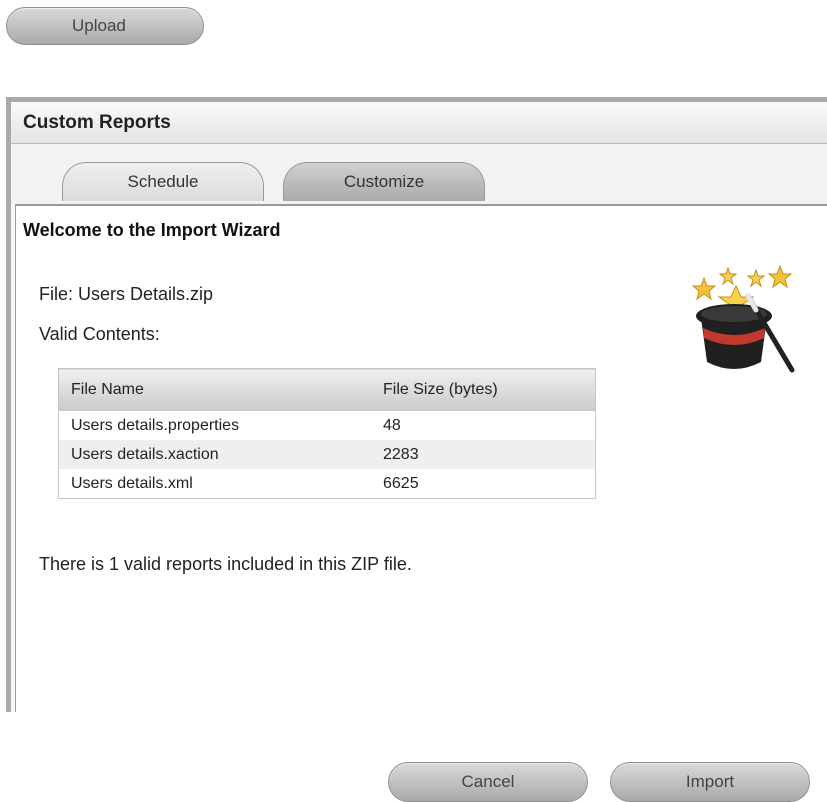 This screenshot has height=802, width=827. What do you see at coordinates (214, 389) in the screenshot?
I see `column-header-file-name: File Name` at bounding box center [214, 389].